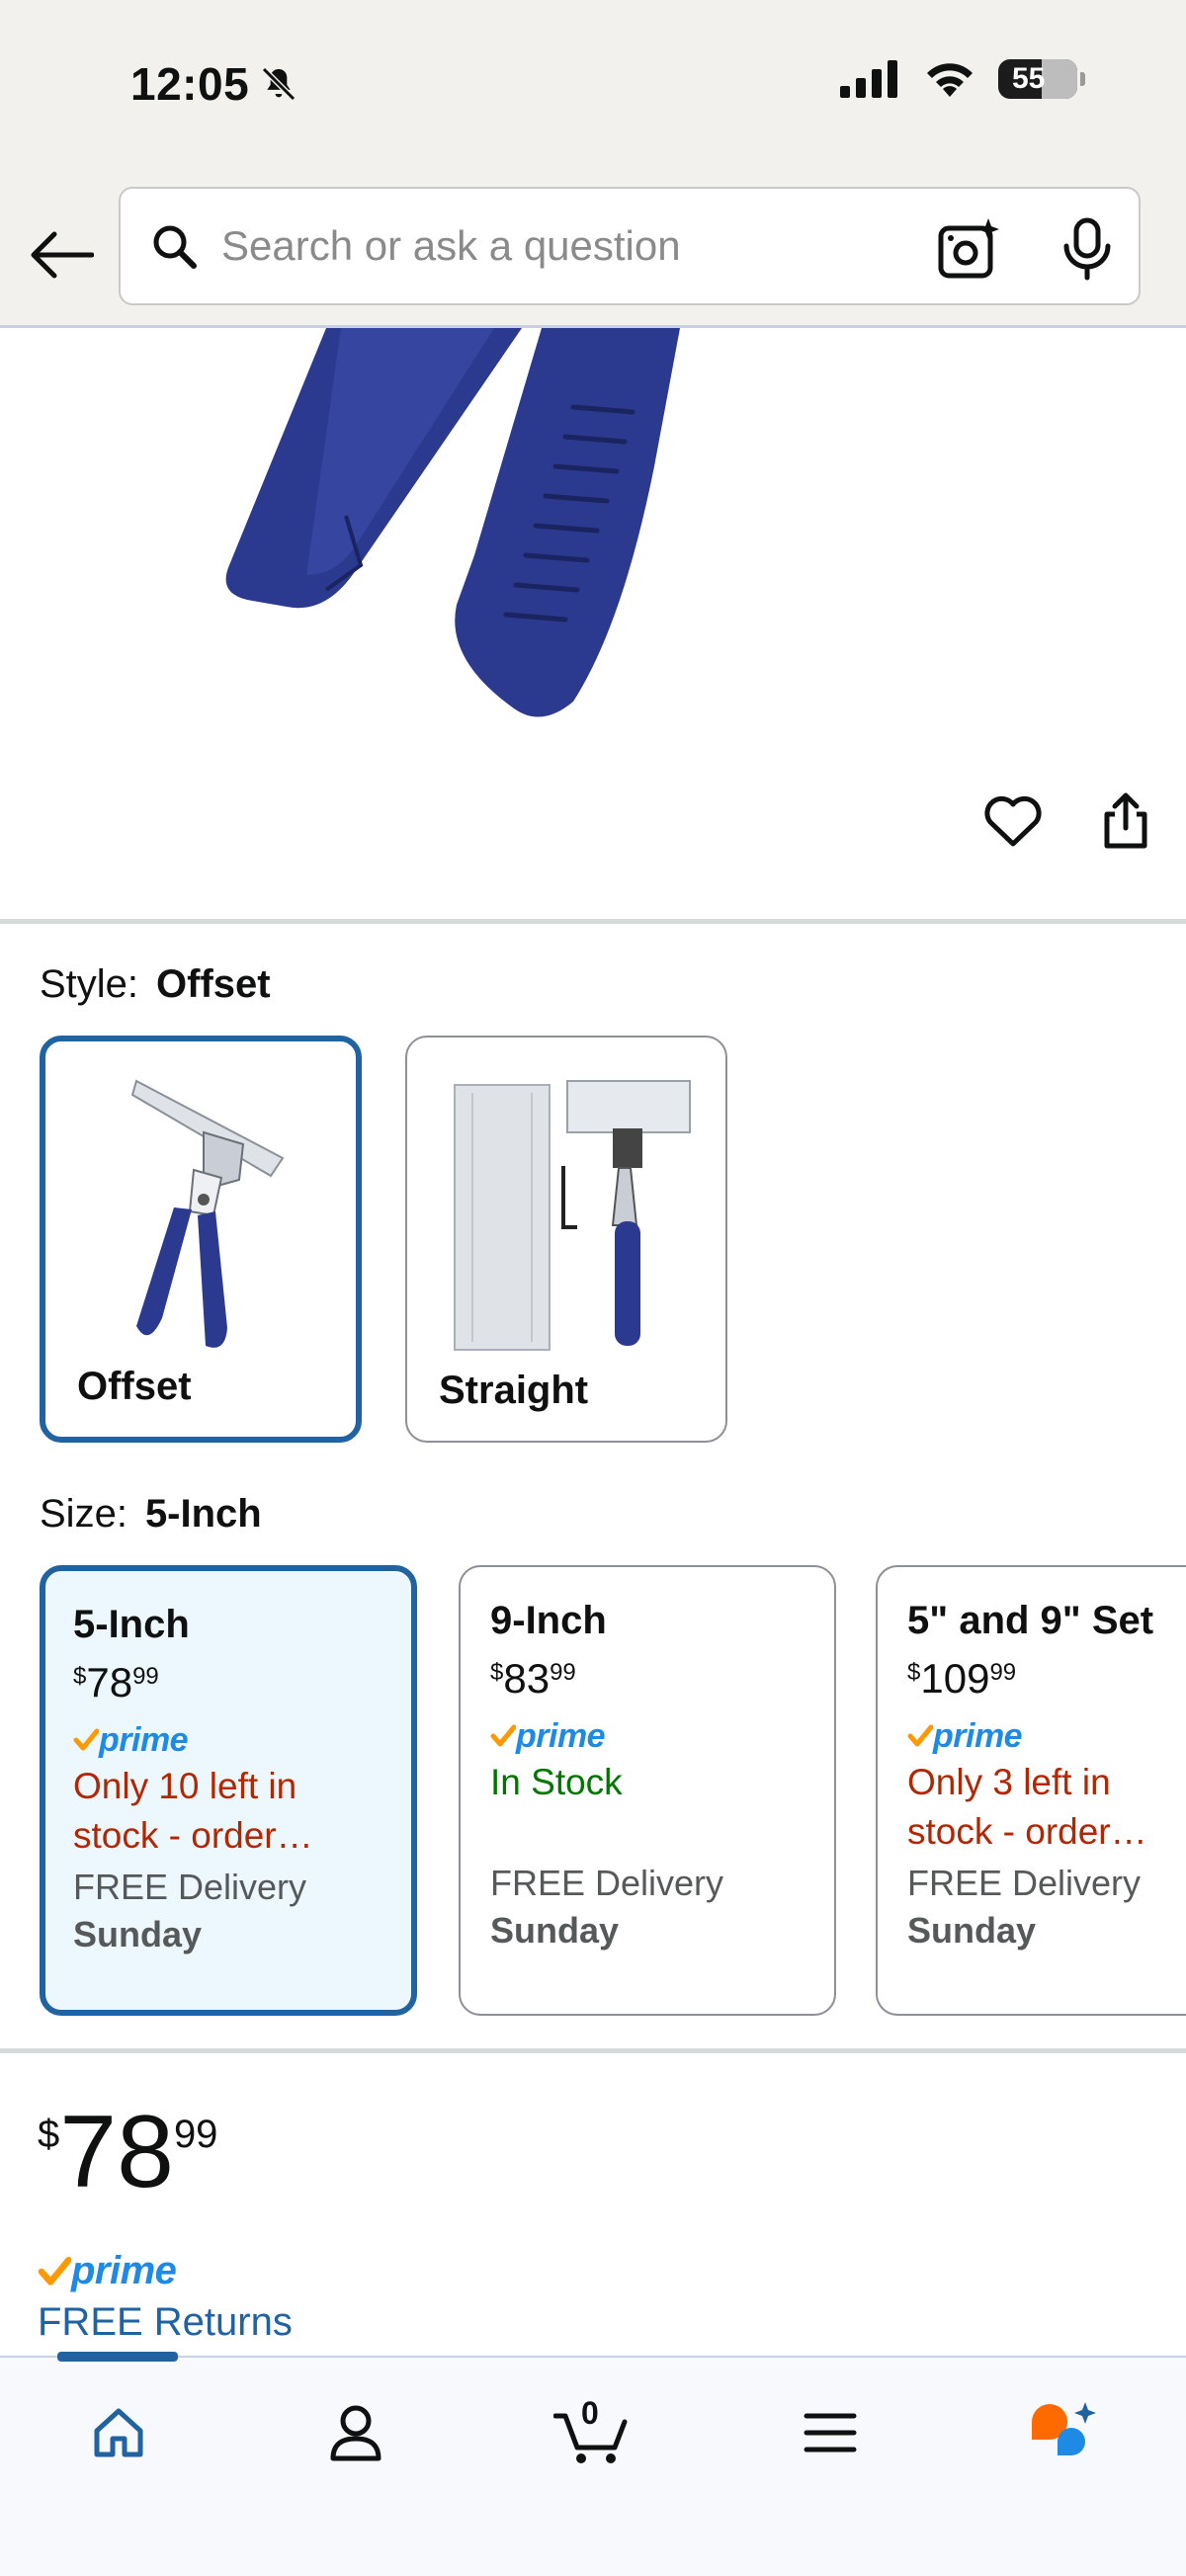 This screenshot has height=2576, width=1186. Describe the element at coordinates (556, 1782) in the screenshot. I see `stock-status: In Stock` at that location.